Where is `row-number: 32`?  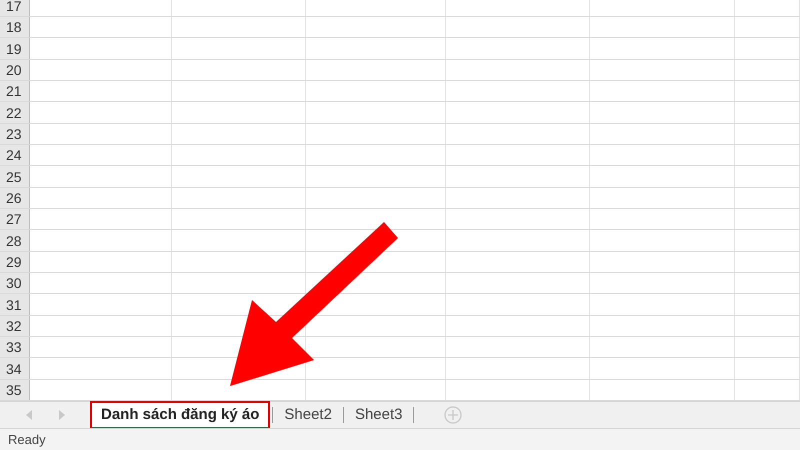
row-number: 32 is located at coordinates (15, 326).